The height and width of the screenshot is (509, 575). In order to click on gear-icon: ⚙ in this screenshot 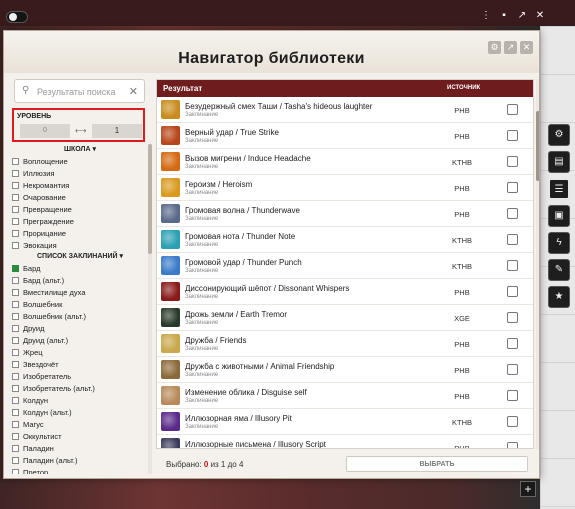, I will do `click(559, 135)`.